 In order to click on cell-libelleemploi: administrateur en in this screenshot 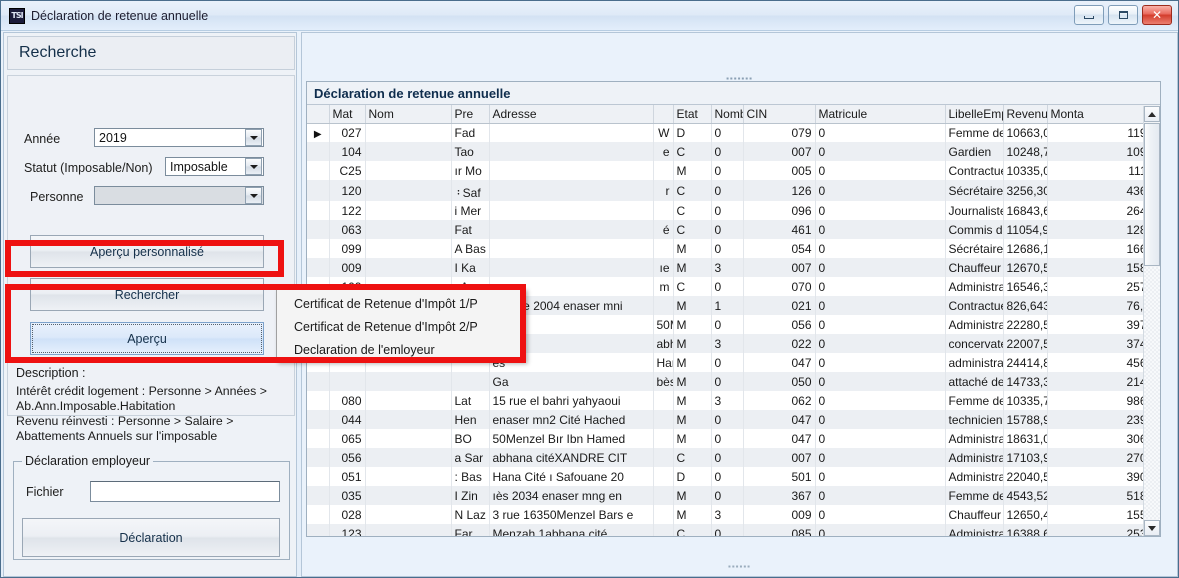, I will do `click(974, 362)`.